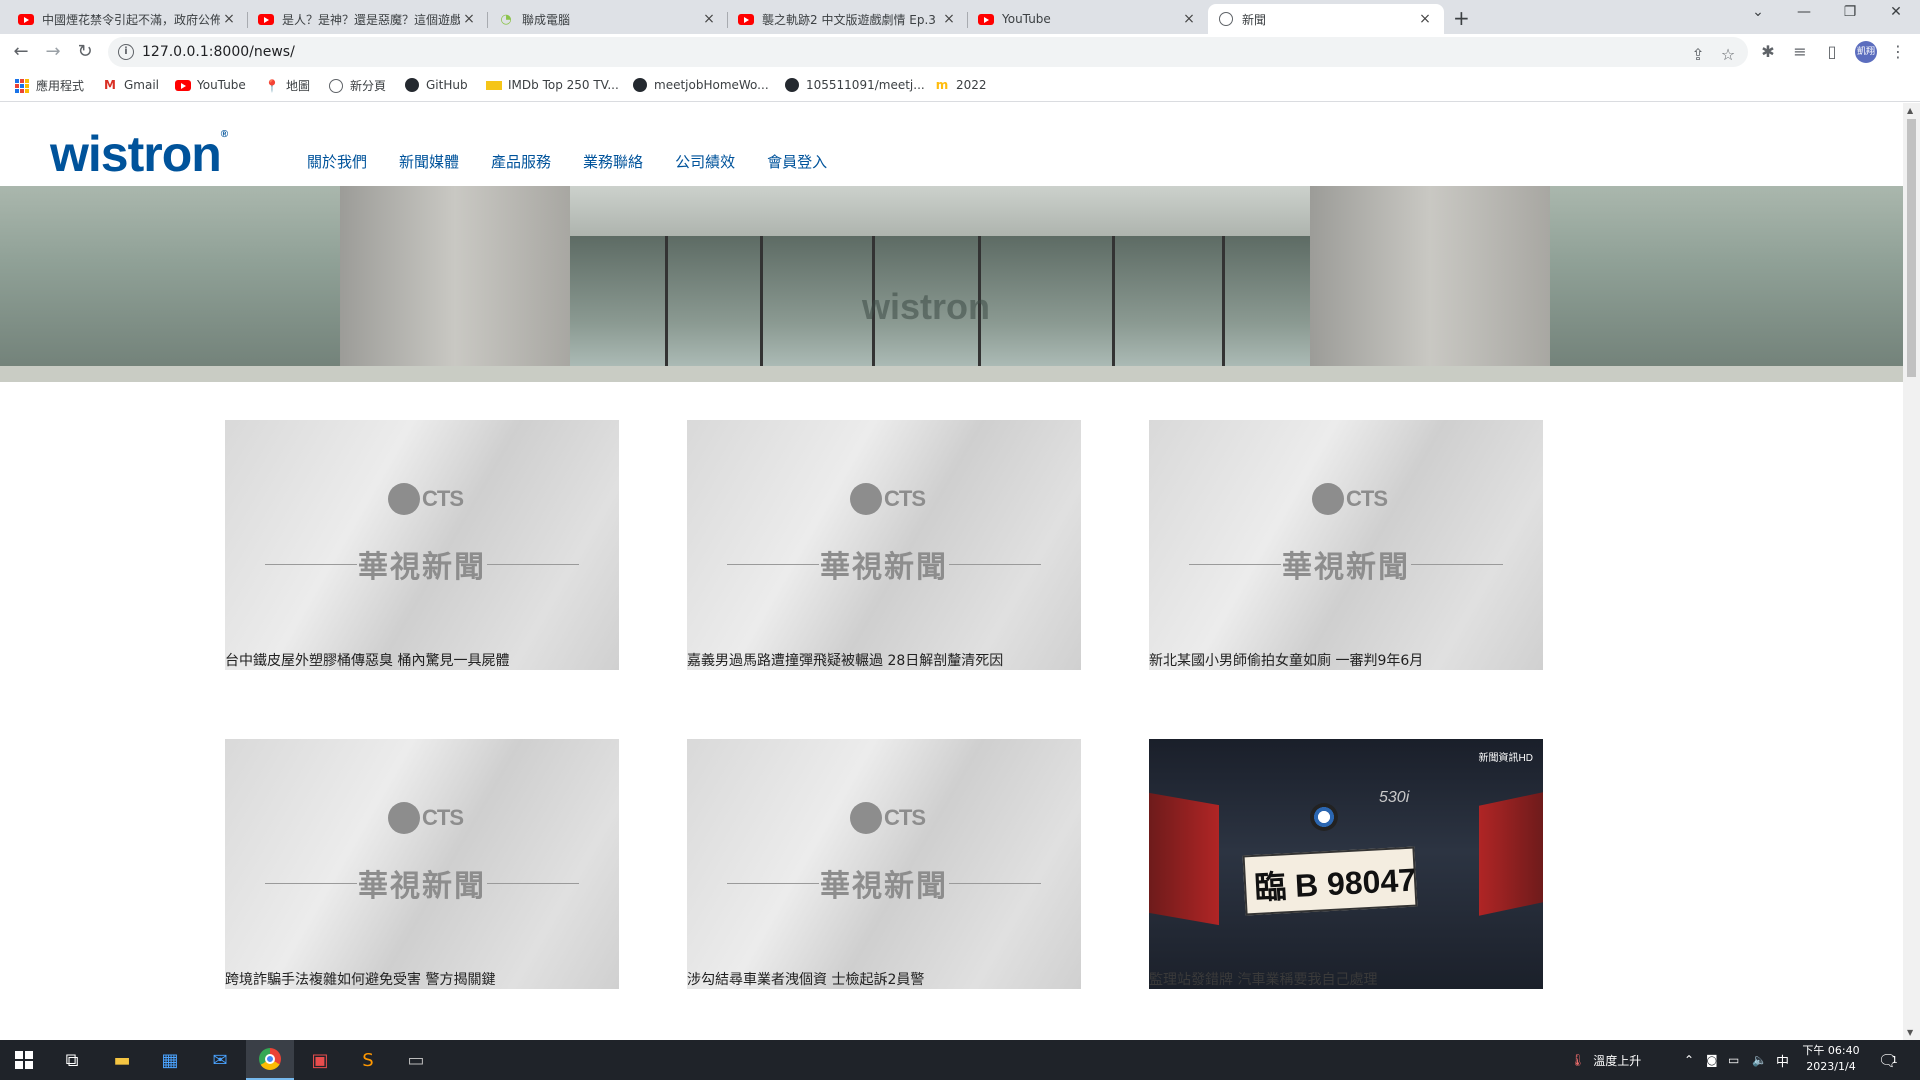 Image resolution: width=1920 pixels, height=1080 pixels. Describe the element at coordinates (128, 19) in the screenshot. I see `browser-tab: 中國煙花禁令引起不滿，政府公佈 ×` at that location.